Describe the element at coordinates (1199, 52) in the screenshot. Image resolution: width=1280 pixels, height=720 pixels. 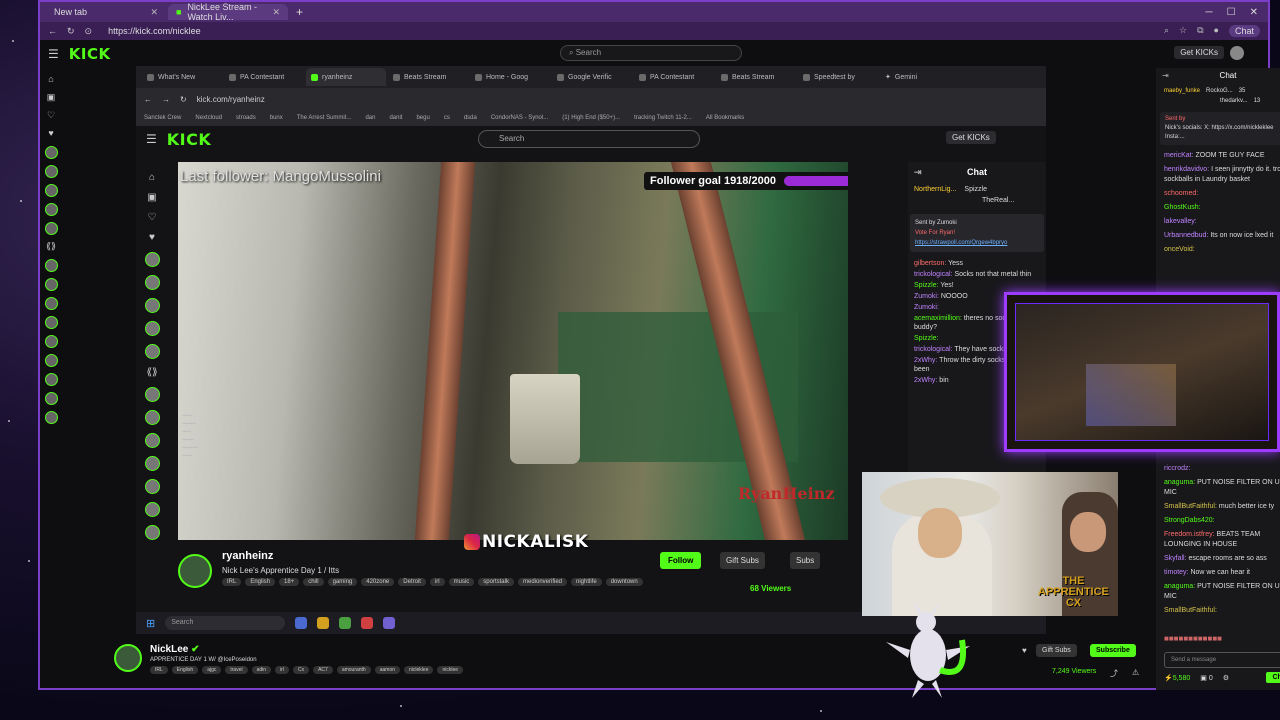
I see `get-kicks-button: Get KICKs` at that location.